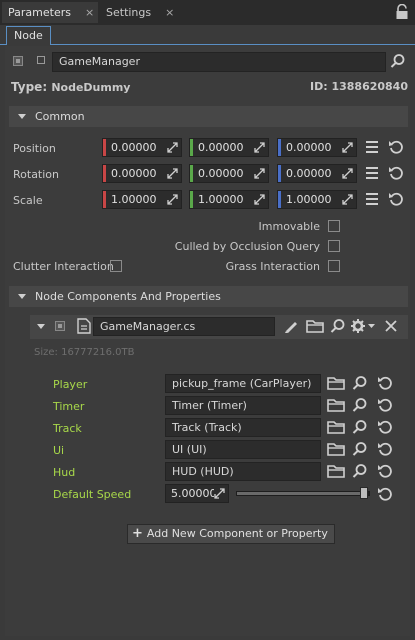 The height and width of the screenshot is (640, 415). I want to click on default-speed-slider-handle, so click(364, 493).